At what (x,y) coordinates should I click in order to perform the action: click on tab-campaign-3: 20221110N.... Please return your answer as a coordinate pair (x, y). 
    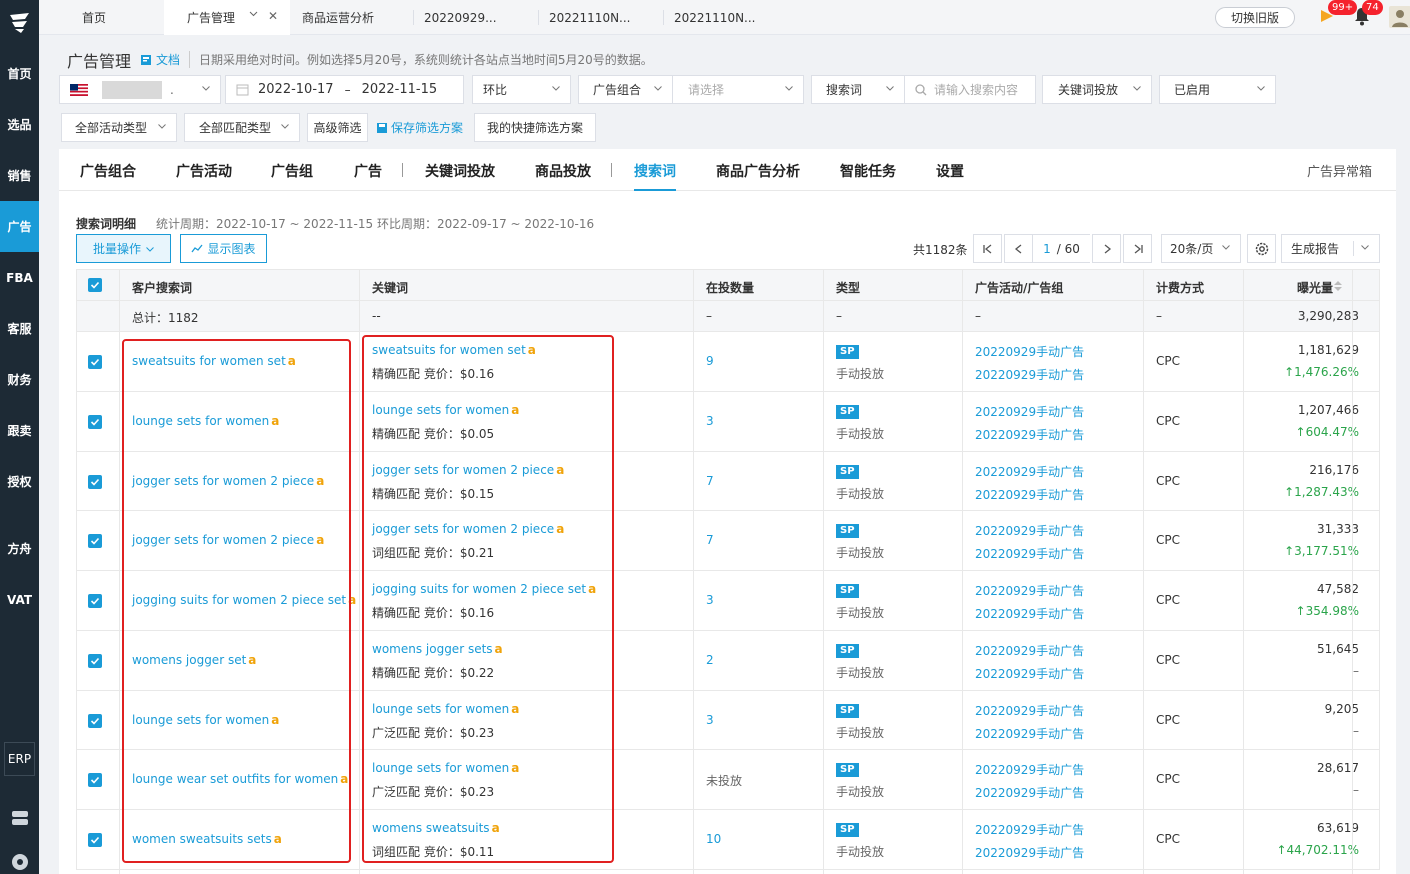
    Looking at the image, I should click on (726, 17).